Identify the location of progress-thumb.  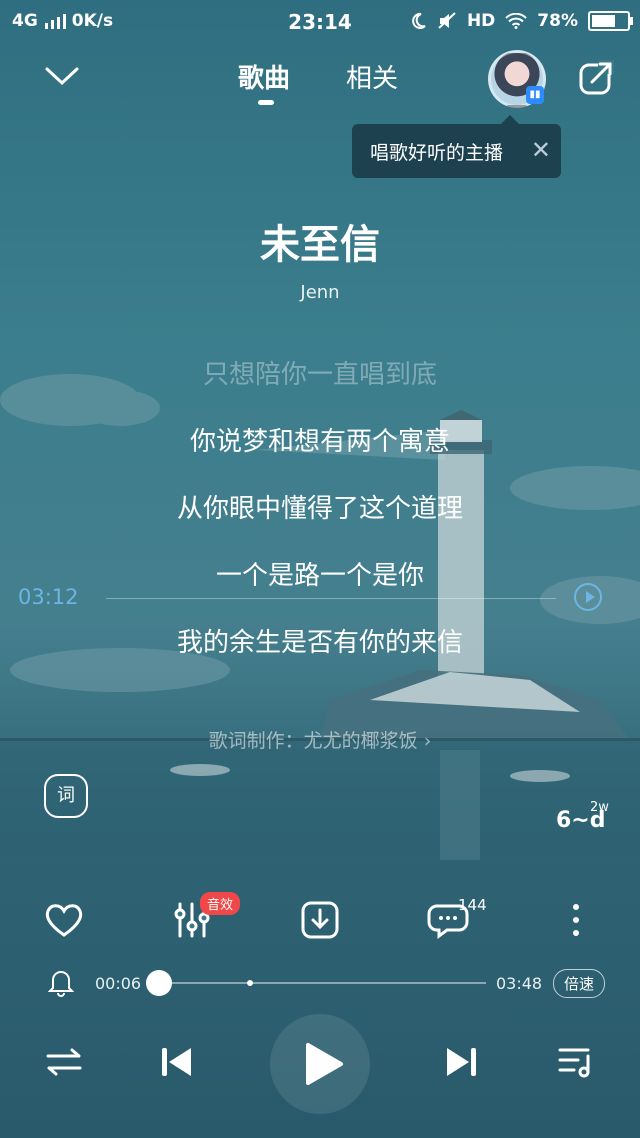
(158, 983).